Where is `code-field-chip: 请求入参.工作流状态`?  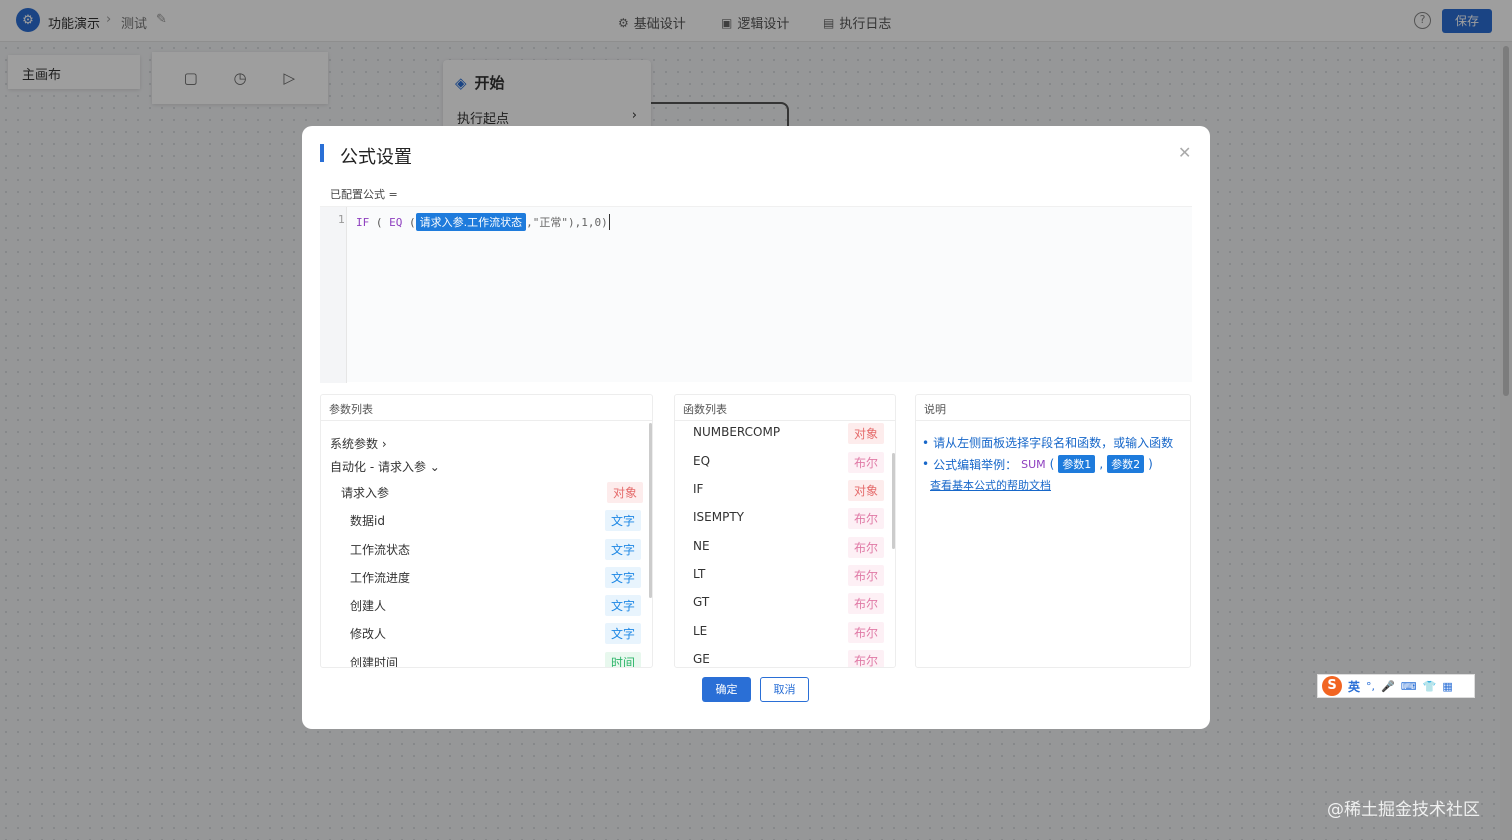
code-field-chip: 请求入参.工作流状态 is located at coordinates (471, 222).